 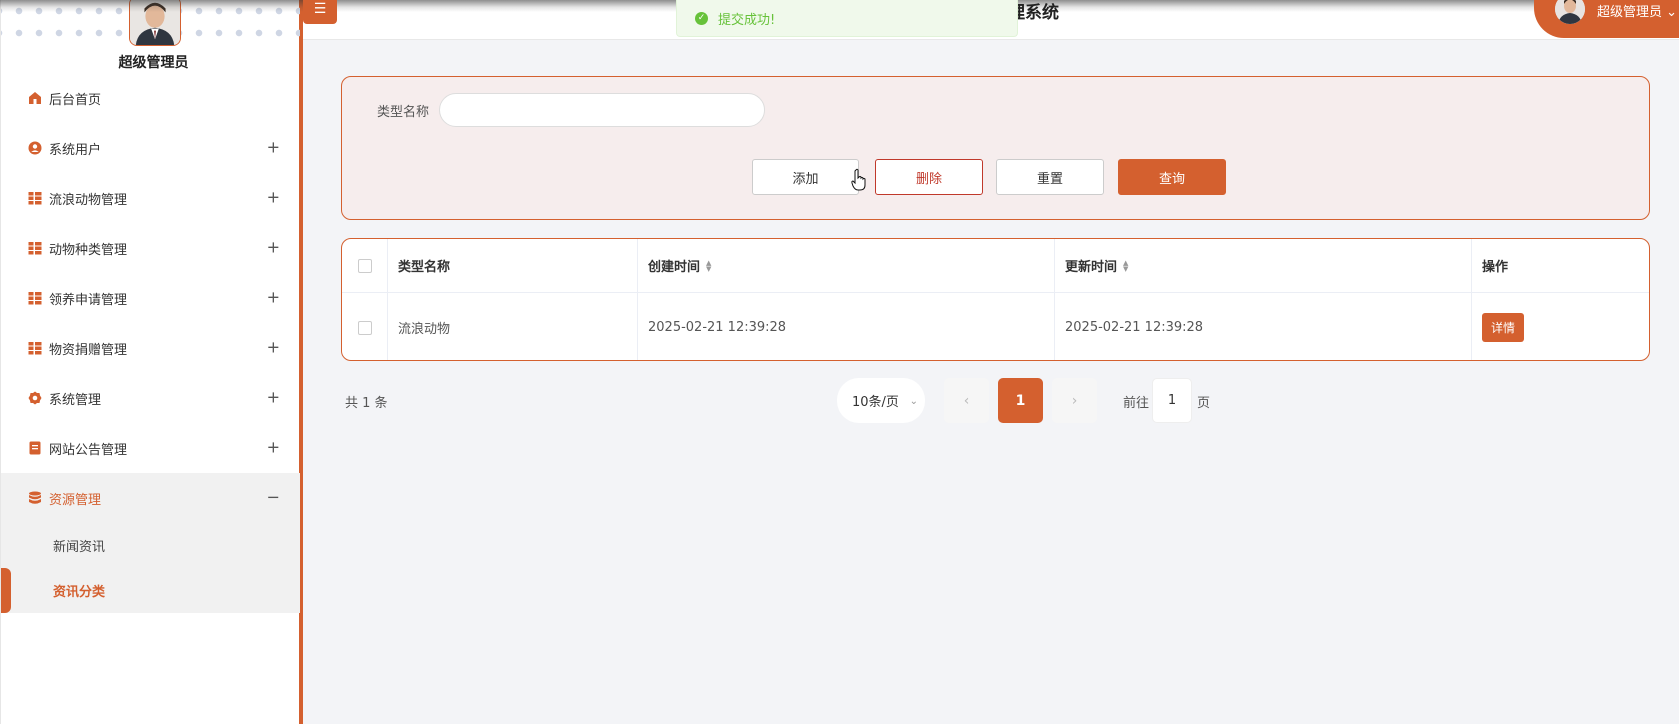 What do you see at coordinates (513, 265) in the screenshot?
I see `column-header-type-name: 类型名称` at bounding box center [513, 265].